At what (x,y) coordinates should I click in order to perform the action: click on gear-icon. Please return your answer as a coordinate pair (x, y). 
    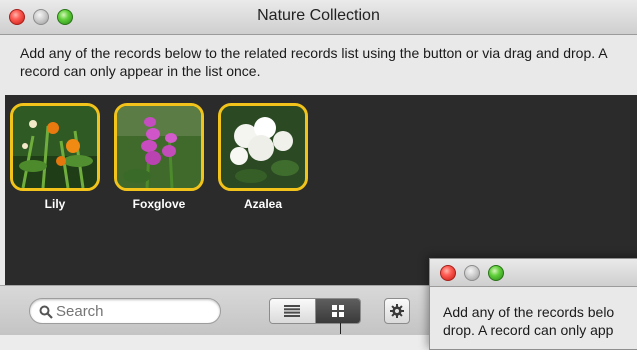
    Looking at the image, I should click on (397, 311).